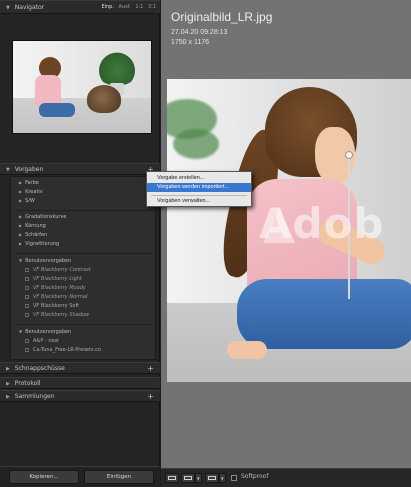  What do you see at coordinates (222, 478) in the screenshot?
I see `grid-overlay-dropdown: ▾` at bounding box center [222, 478].